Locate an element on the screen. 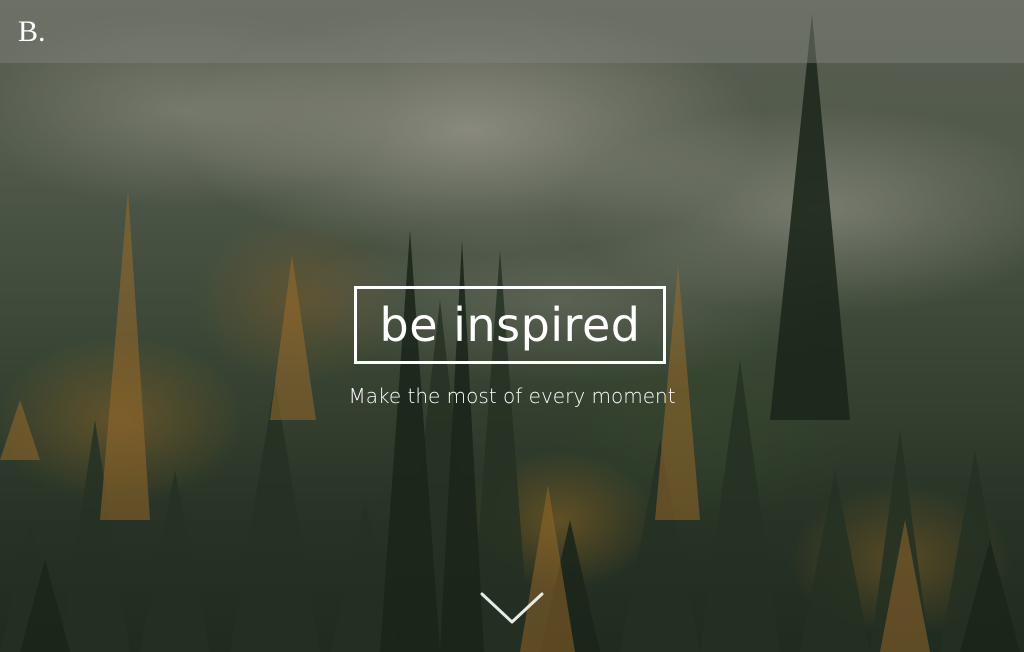 This screenshot has width=1024, height=652. headline-frame: be inspired is located at coordinates (510, 325).